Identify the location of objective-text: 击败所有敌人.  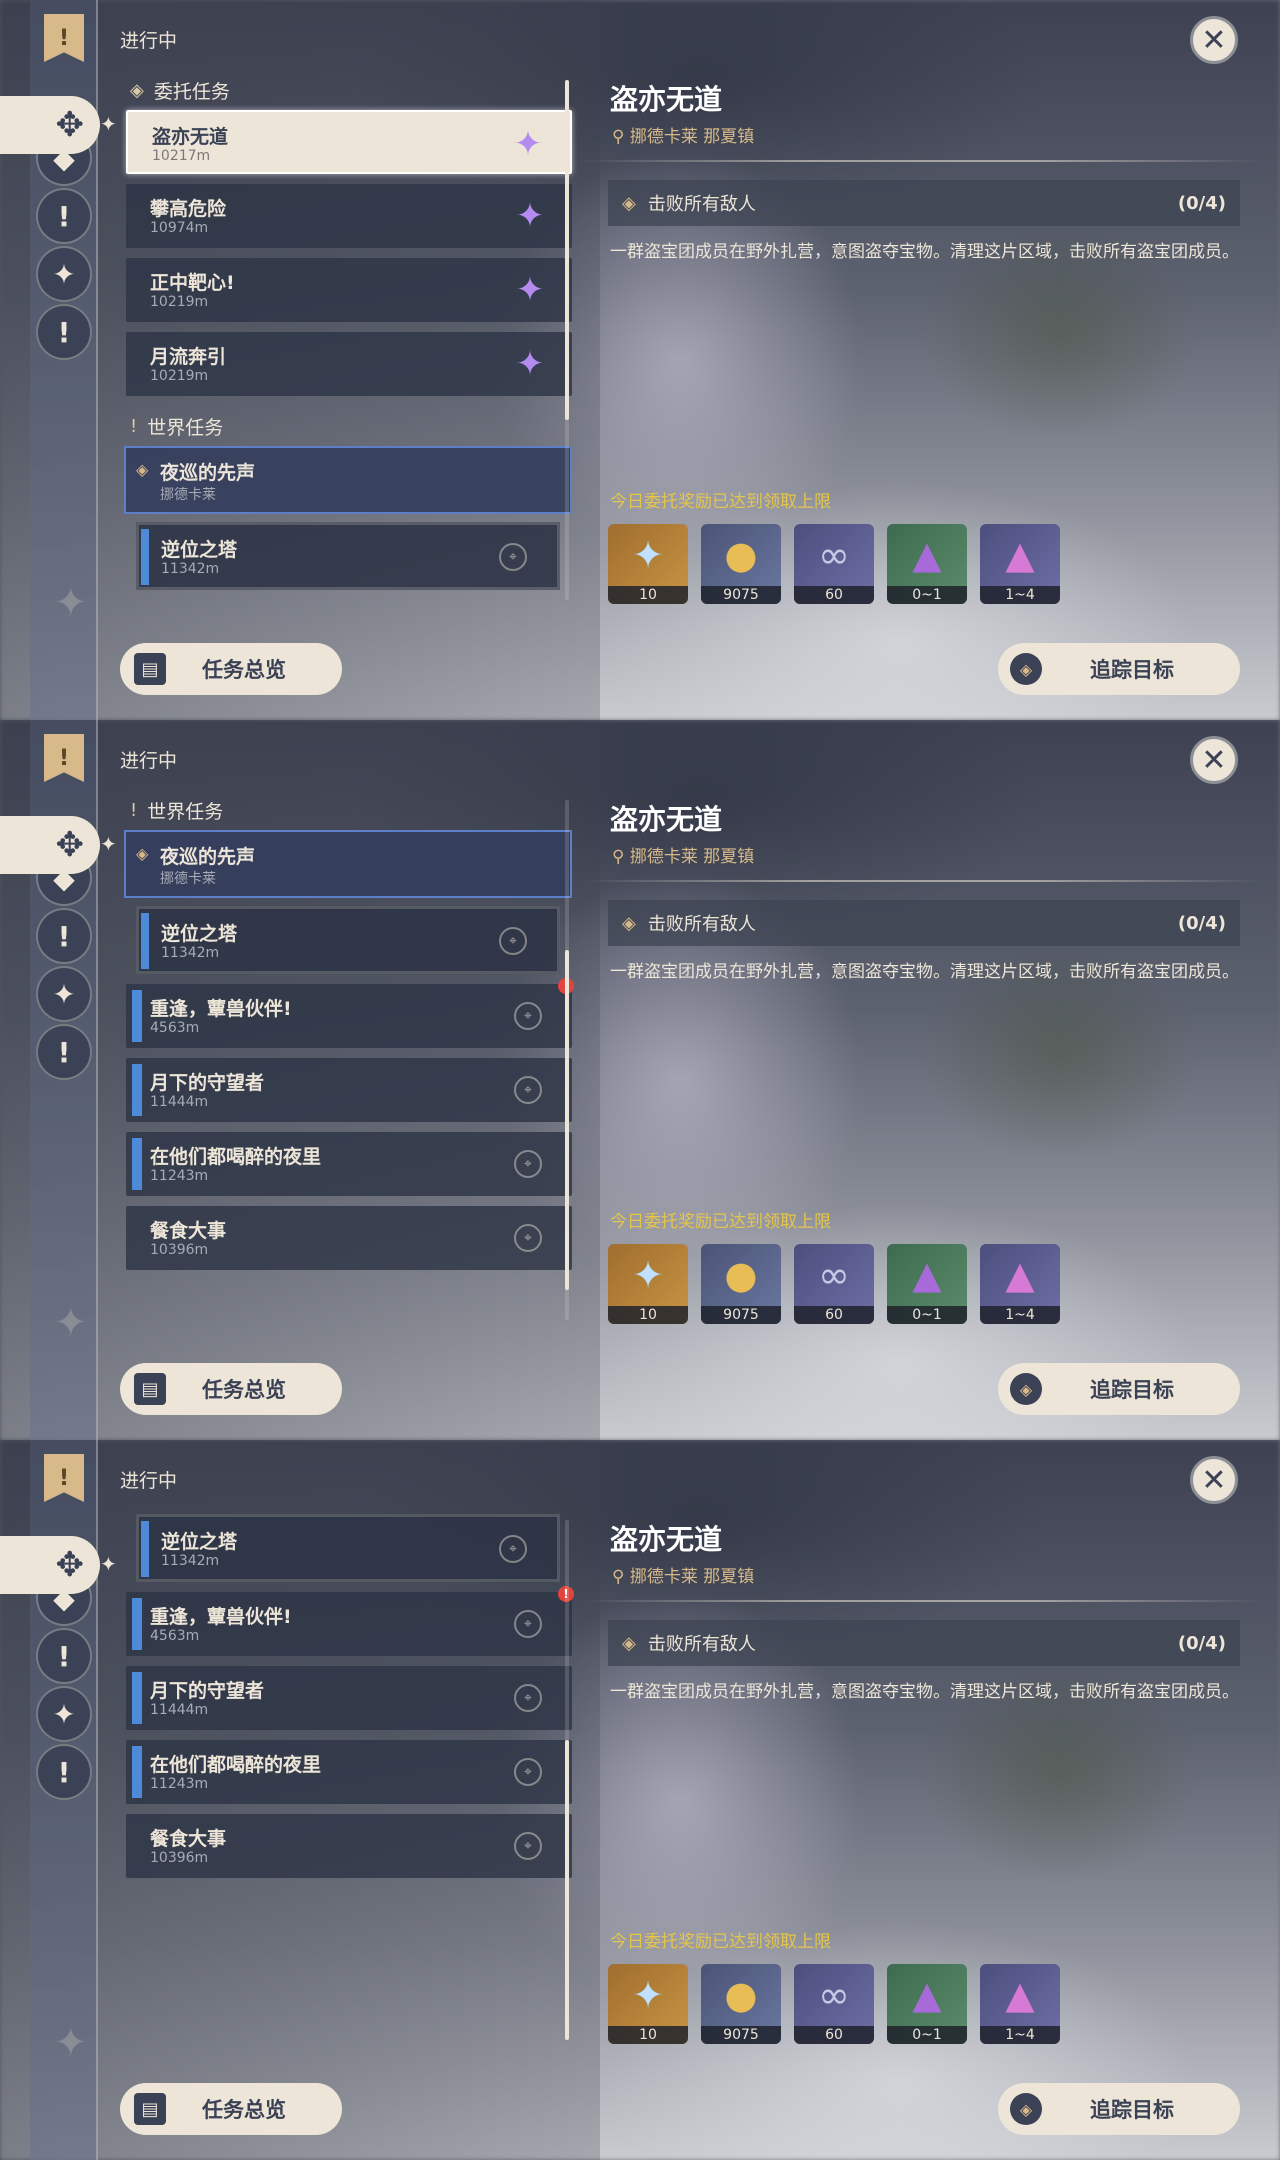
(701, 924).